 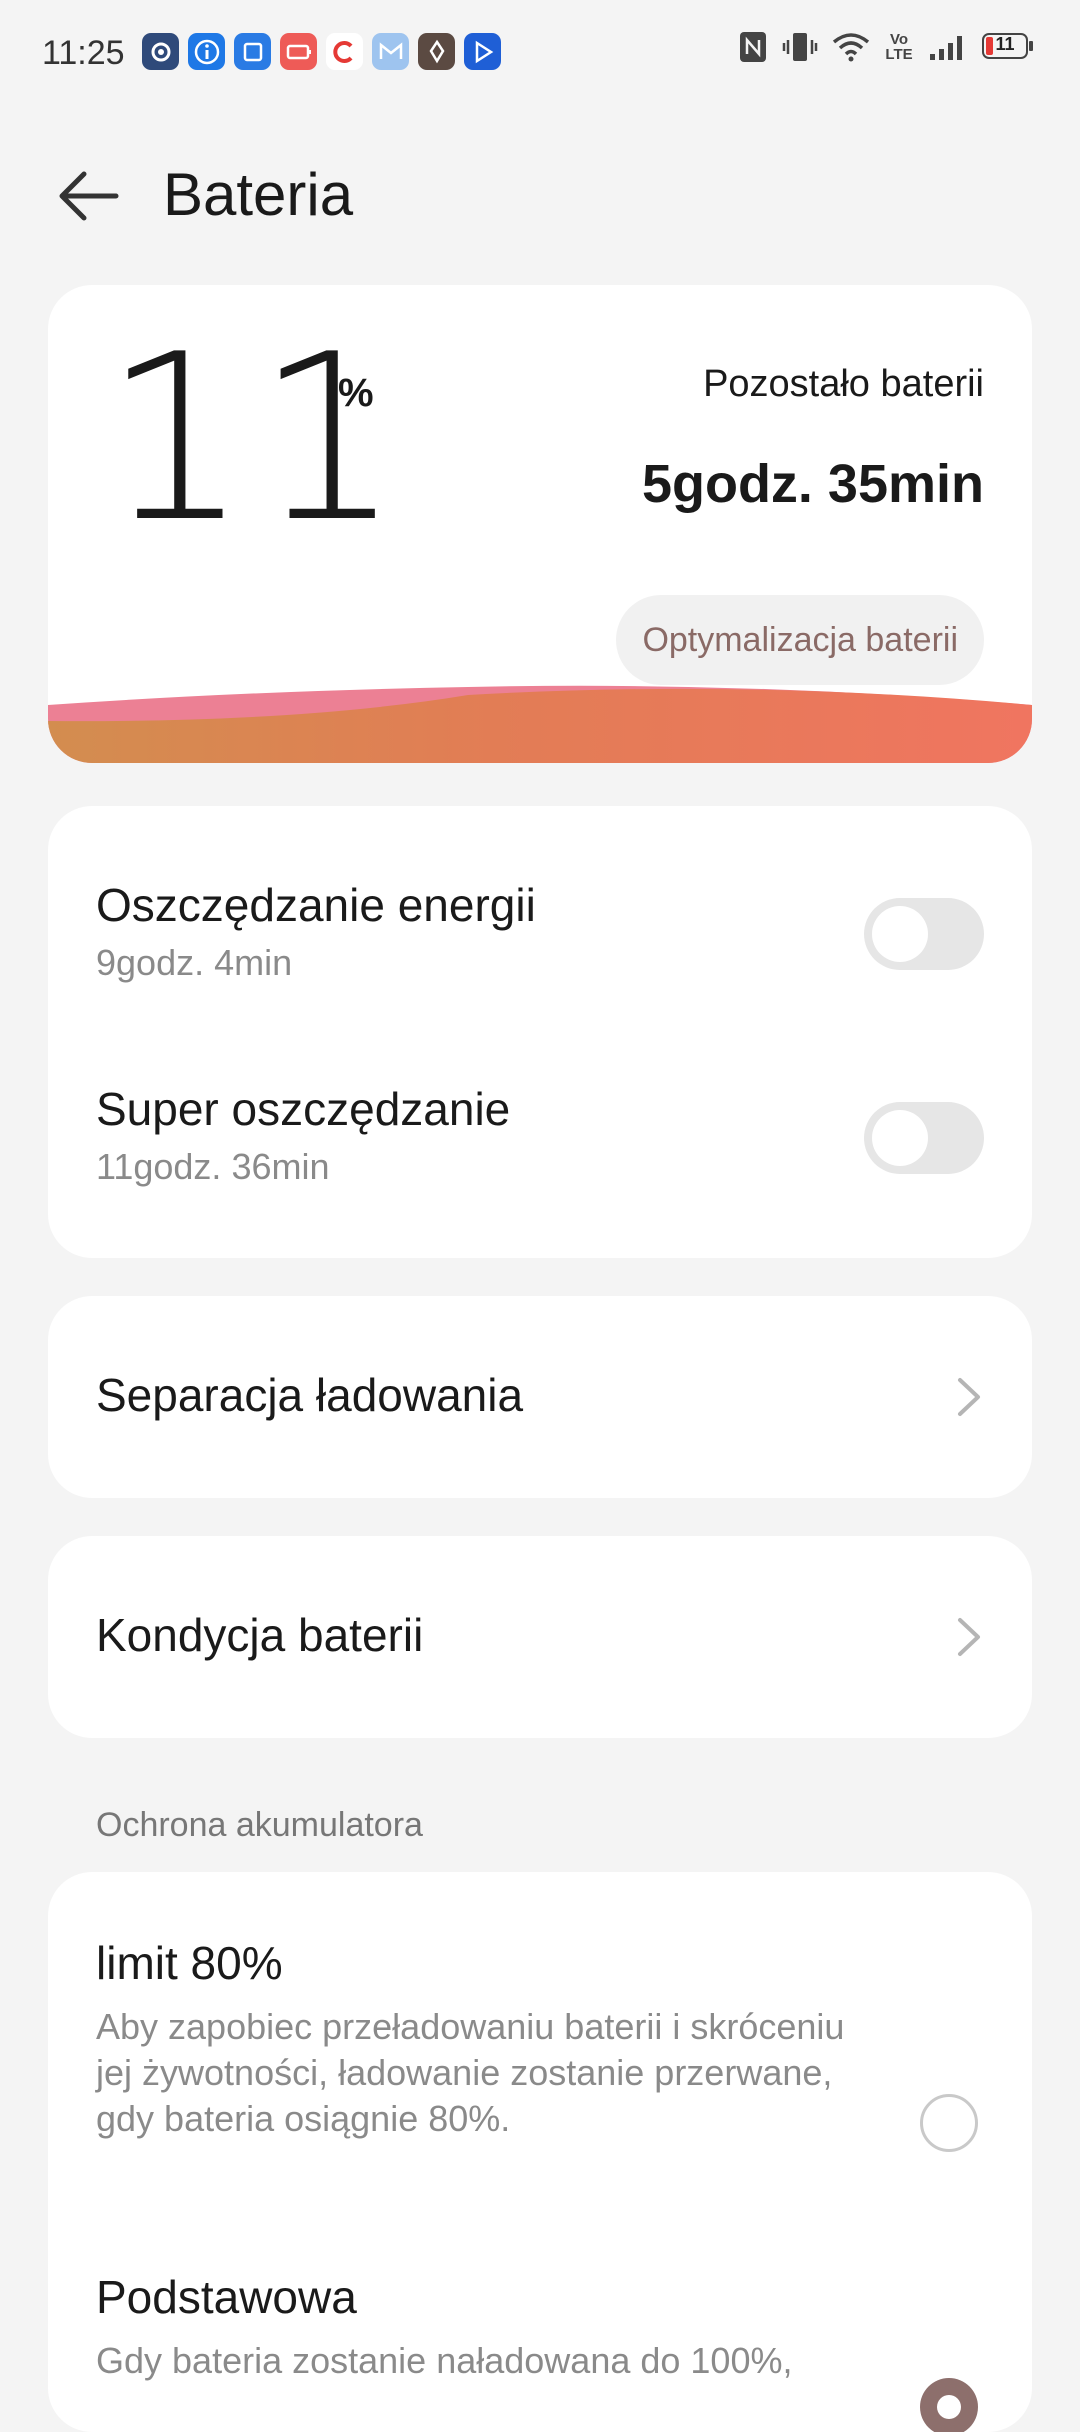 What do you see at coordinates (949, 2405) in the screenshot?
I see `basic-radio` at bounding box center [949, 2405].